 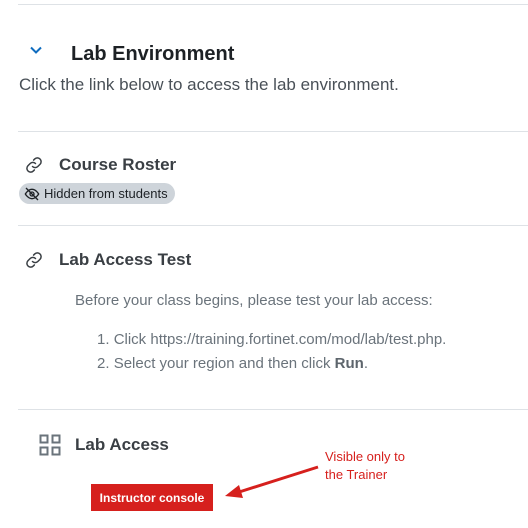 What do you see at coordinates (273, 4) in the screenshot?
I see `top-divider` at bounding box center [273, 4].